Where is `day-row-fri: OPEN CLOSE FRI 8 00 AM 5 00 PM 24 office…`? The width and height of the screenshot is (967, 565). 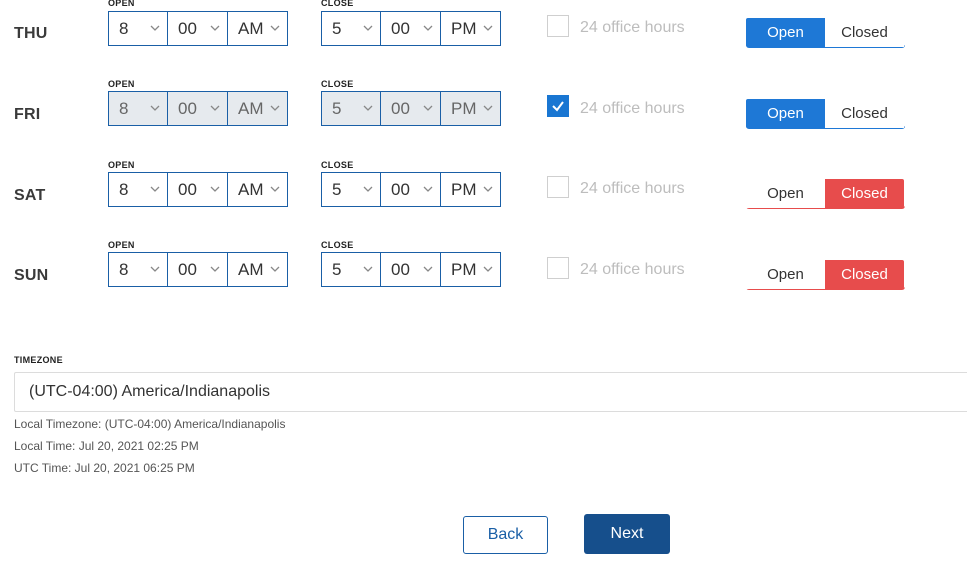
day-row-fri: OPEN CLOSE FRI 8 00 AM 5 00 PM 24 office… is located at coordinates (483, 106).